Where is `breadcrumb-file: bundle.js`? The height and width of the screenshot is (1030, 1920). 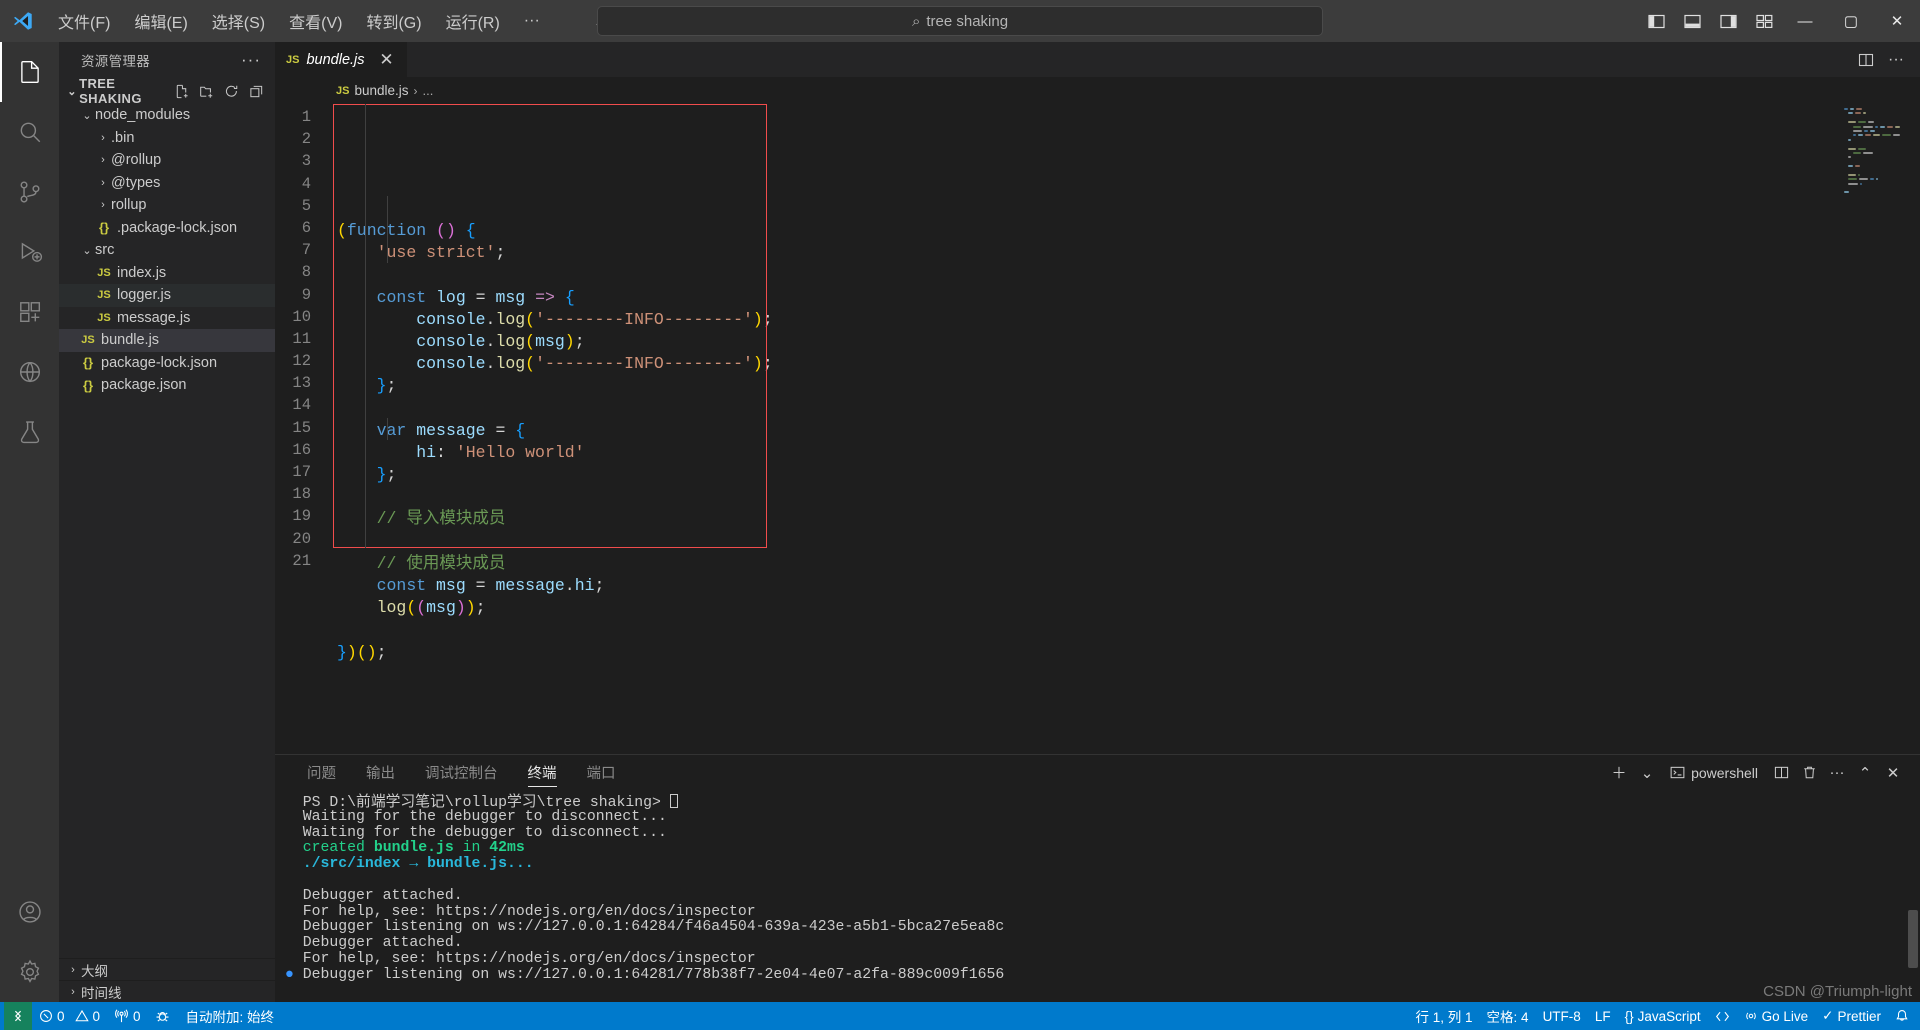
breadcrumb-file: bundle.js is located at coordinates (381, 90).